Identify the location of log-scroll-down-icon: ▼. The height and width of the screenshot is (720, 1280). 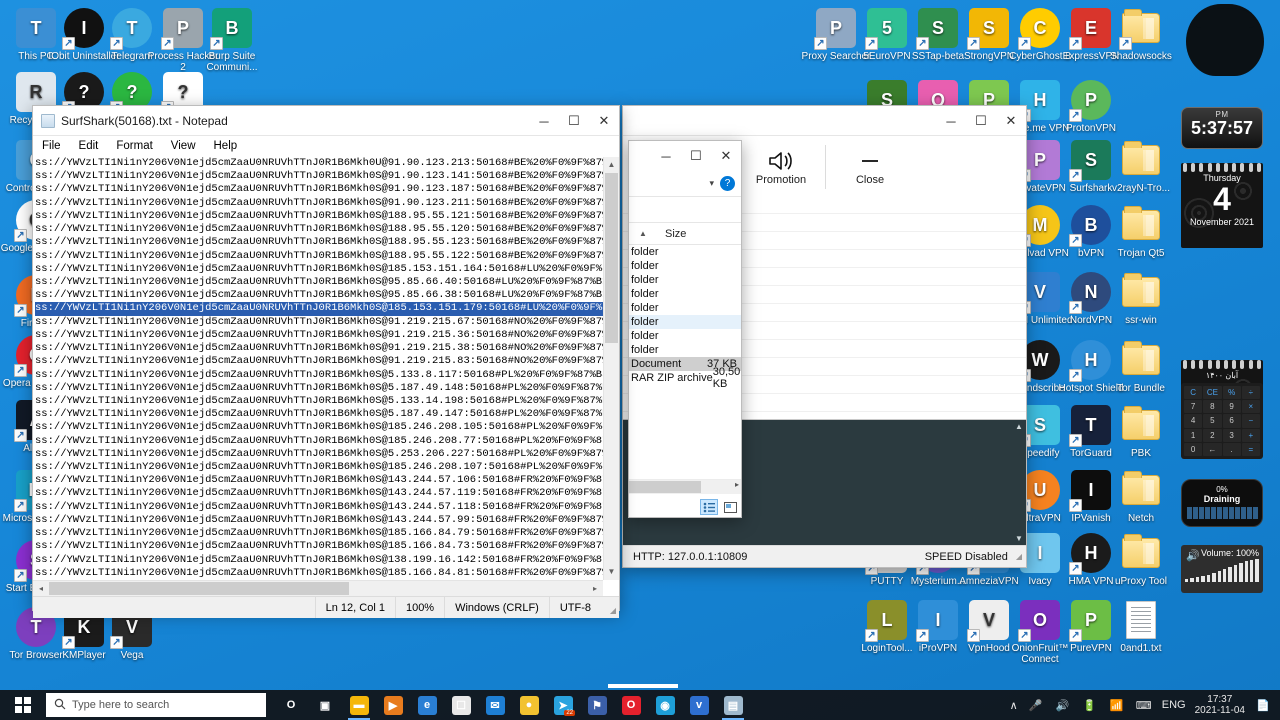
(1019, 538).